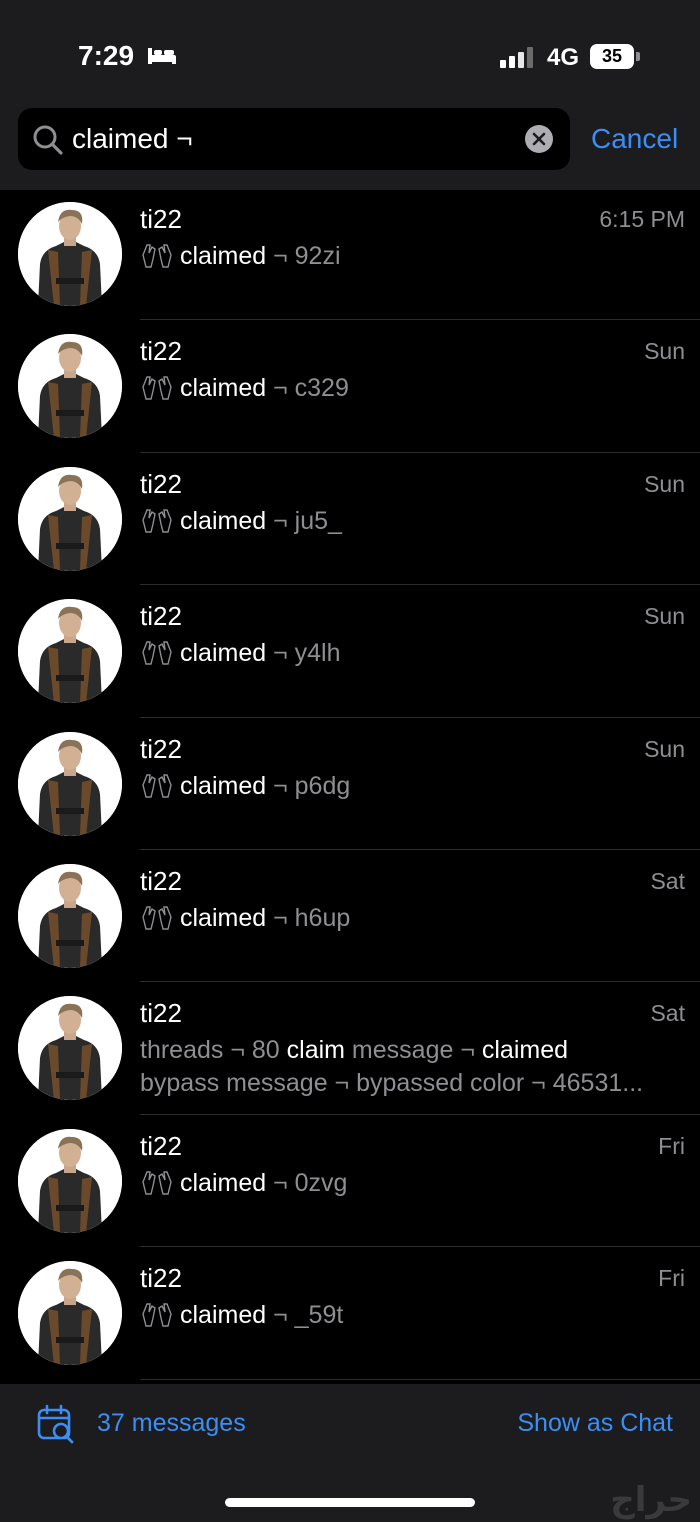 The height and width of the screenshot is (1522, 700). I want to click on preview-text: ¬ y4lh, so click(303, 653).